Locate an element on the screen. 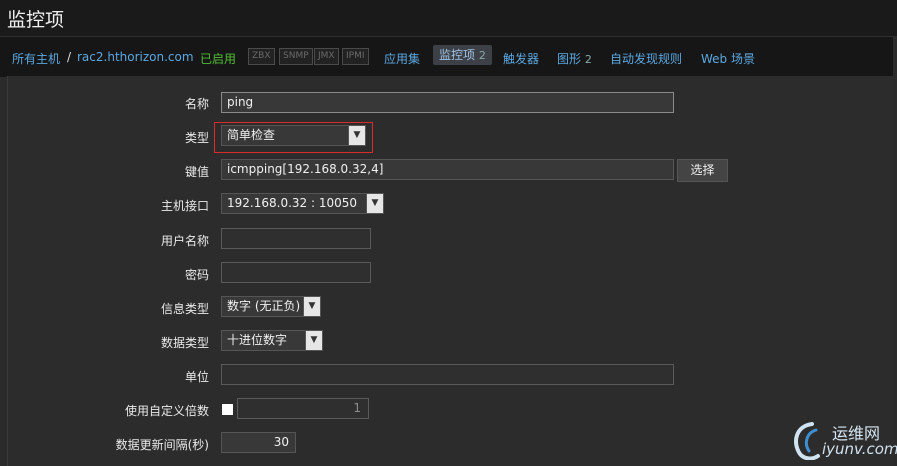 The height and width of the screenshot is (466, 897). all-hosts-link: 所有主机 is located at coordinates (36, 58).